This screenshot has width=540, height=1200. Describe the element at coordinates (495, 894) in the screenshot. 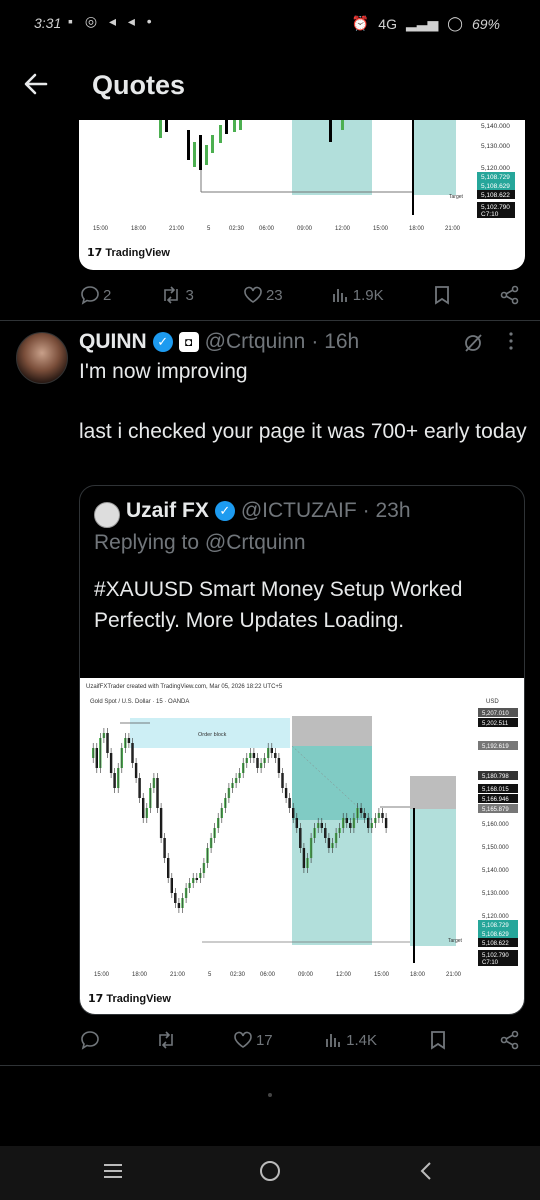

I see `svg-text: 5,130.000` at that location.